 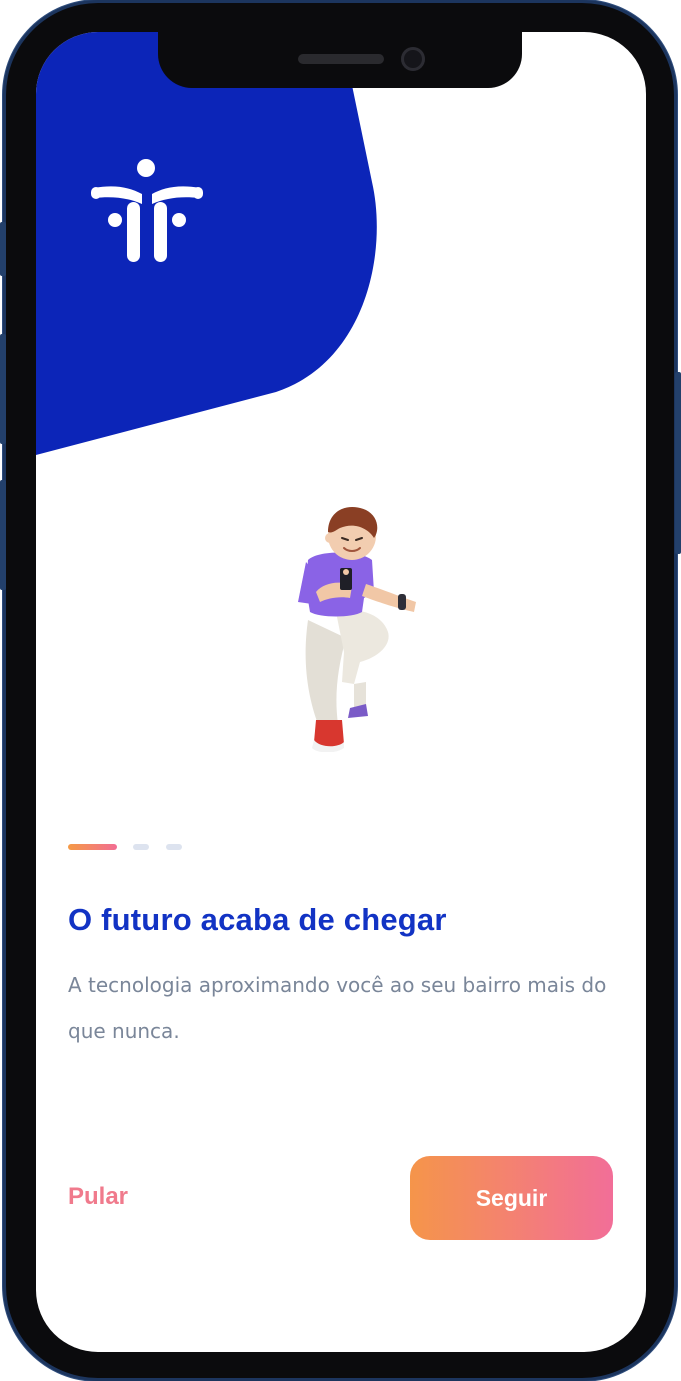 I want to click on speaker-grille, so click(x=341, y=59).